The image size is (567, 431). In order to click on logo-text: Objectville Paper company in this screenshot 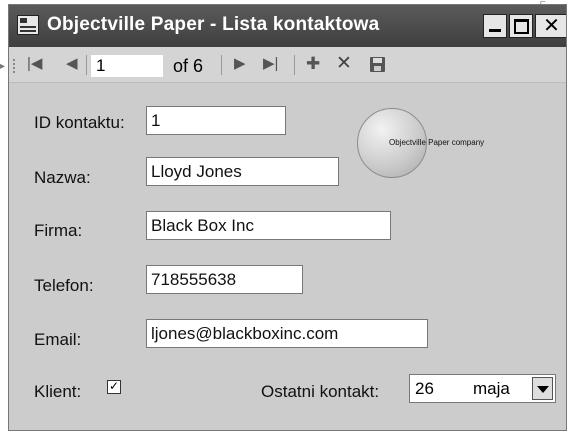, I will do `click(437, 142)`.